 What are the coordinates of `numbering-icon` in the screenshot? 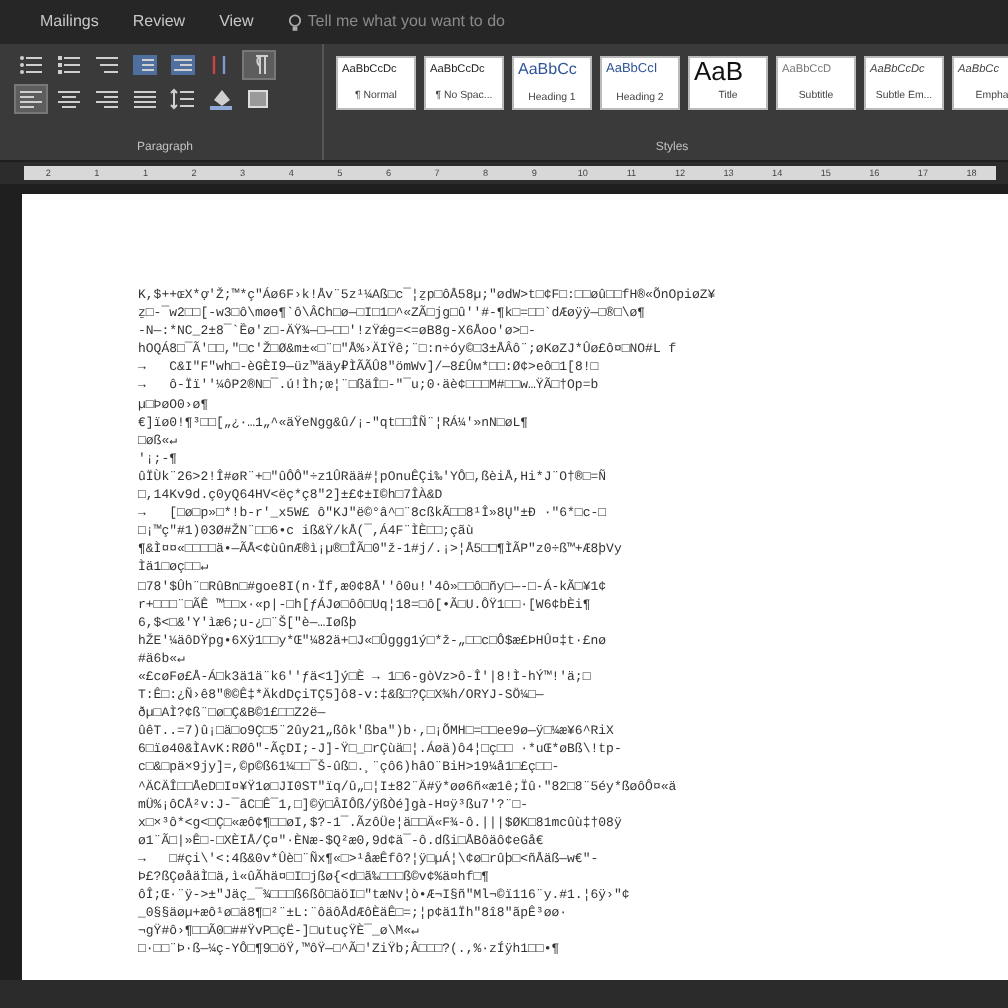 It's located at (69, 65).